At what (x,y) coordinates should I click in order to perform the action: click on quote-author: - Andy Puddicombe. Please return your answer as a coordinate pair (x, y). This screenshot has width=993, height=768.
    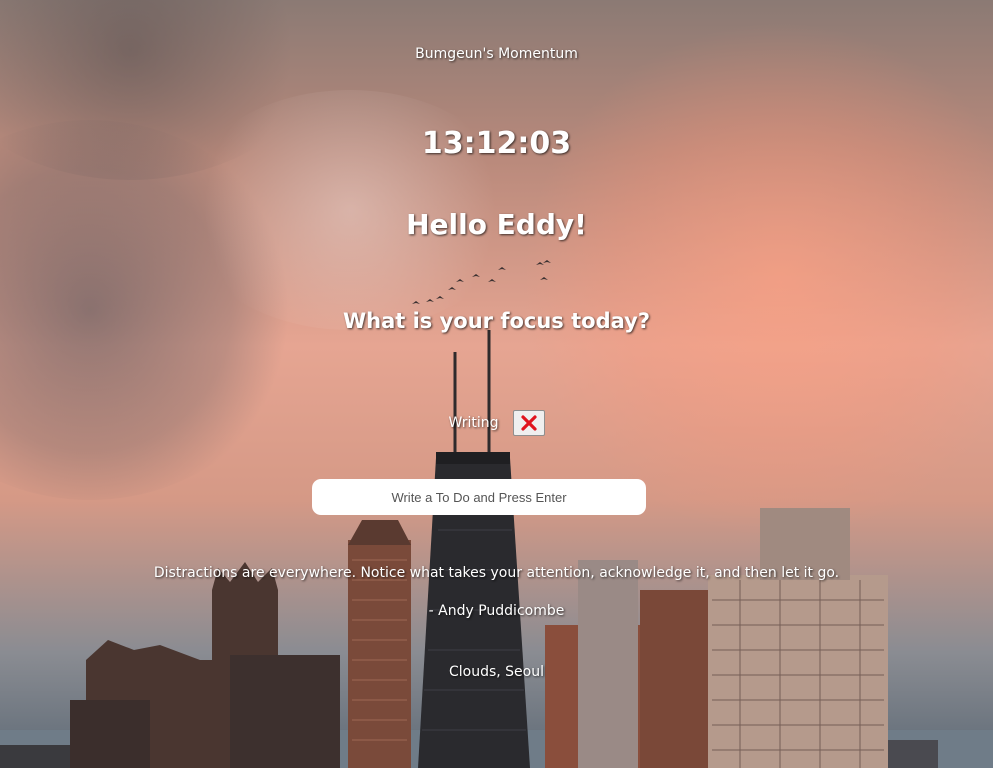
    Looking at the image, I should click on (496, 611).